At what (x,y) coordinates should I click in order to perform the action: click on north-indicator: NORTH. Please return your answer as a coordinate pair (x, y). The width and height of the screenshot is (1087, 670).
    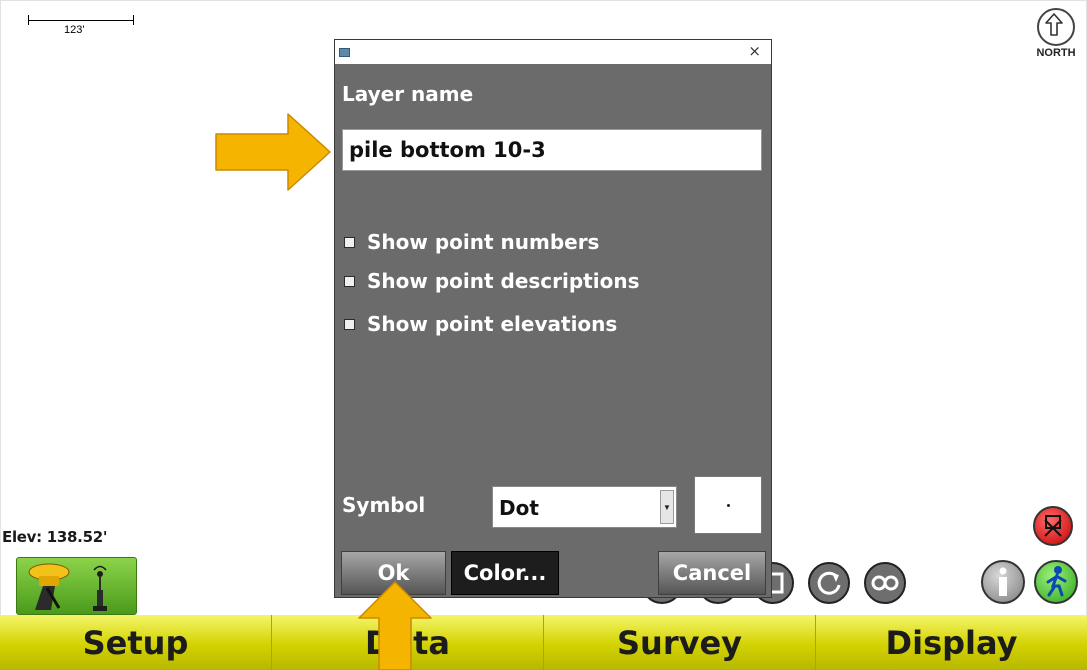
    Looking at the image, I should click on (1056, 38).